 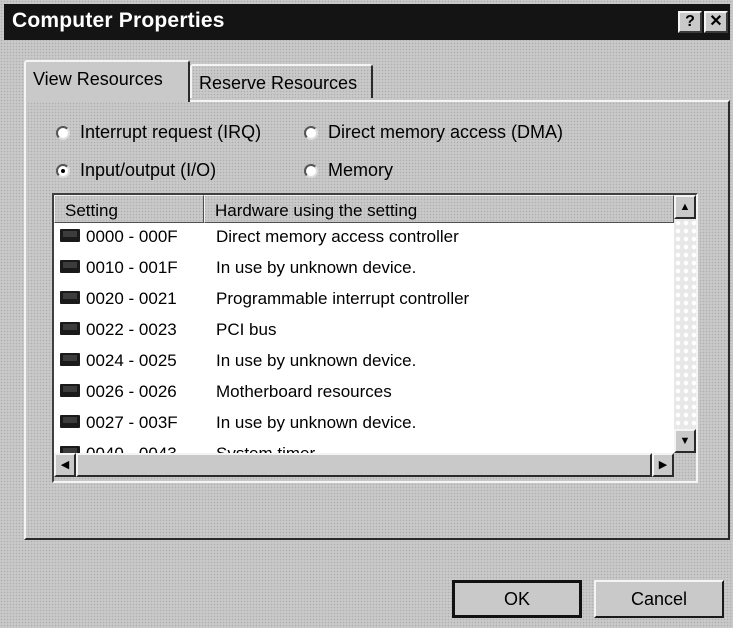 I want to click on window-title: Computer Properties, so click(x=118, y=20).